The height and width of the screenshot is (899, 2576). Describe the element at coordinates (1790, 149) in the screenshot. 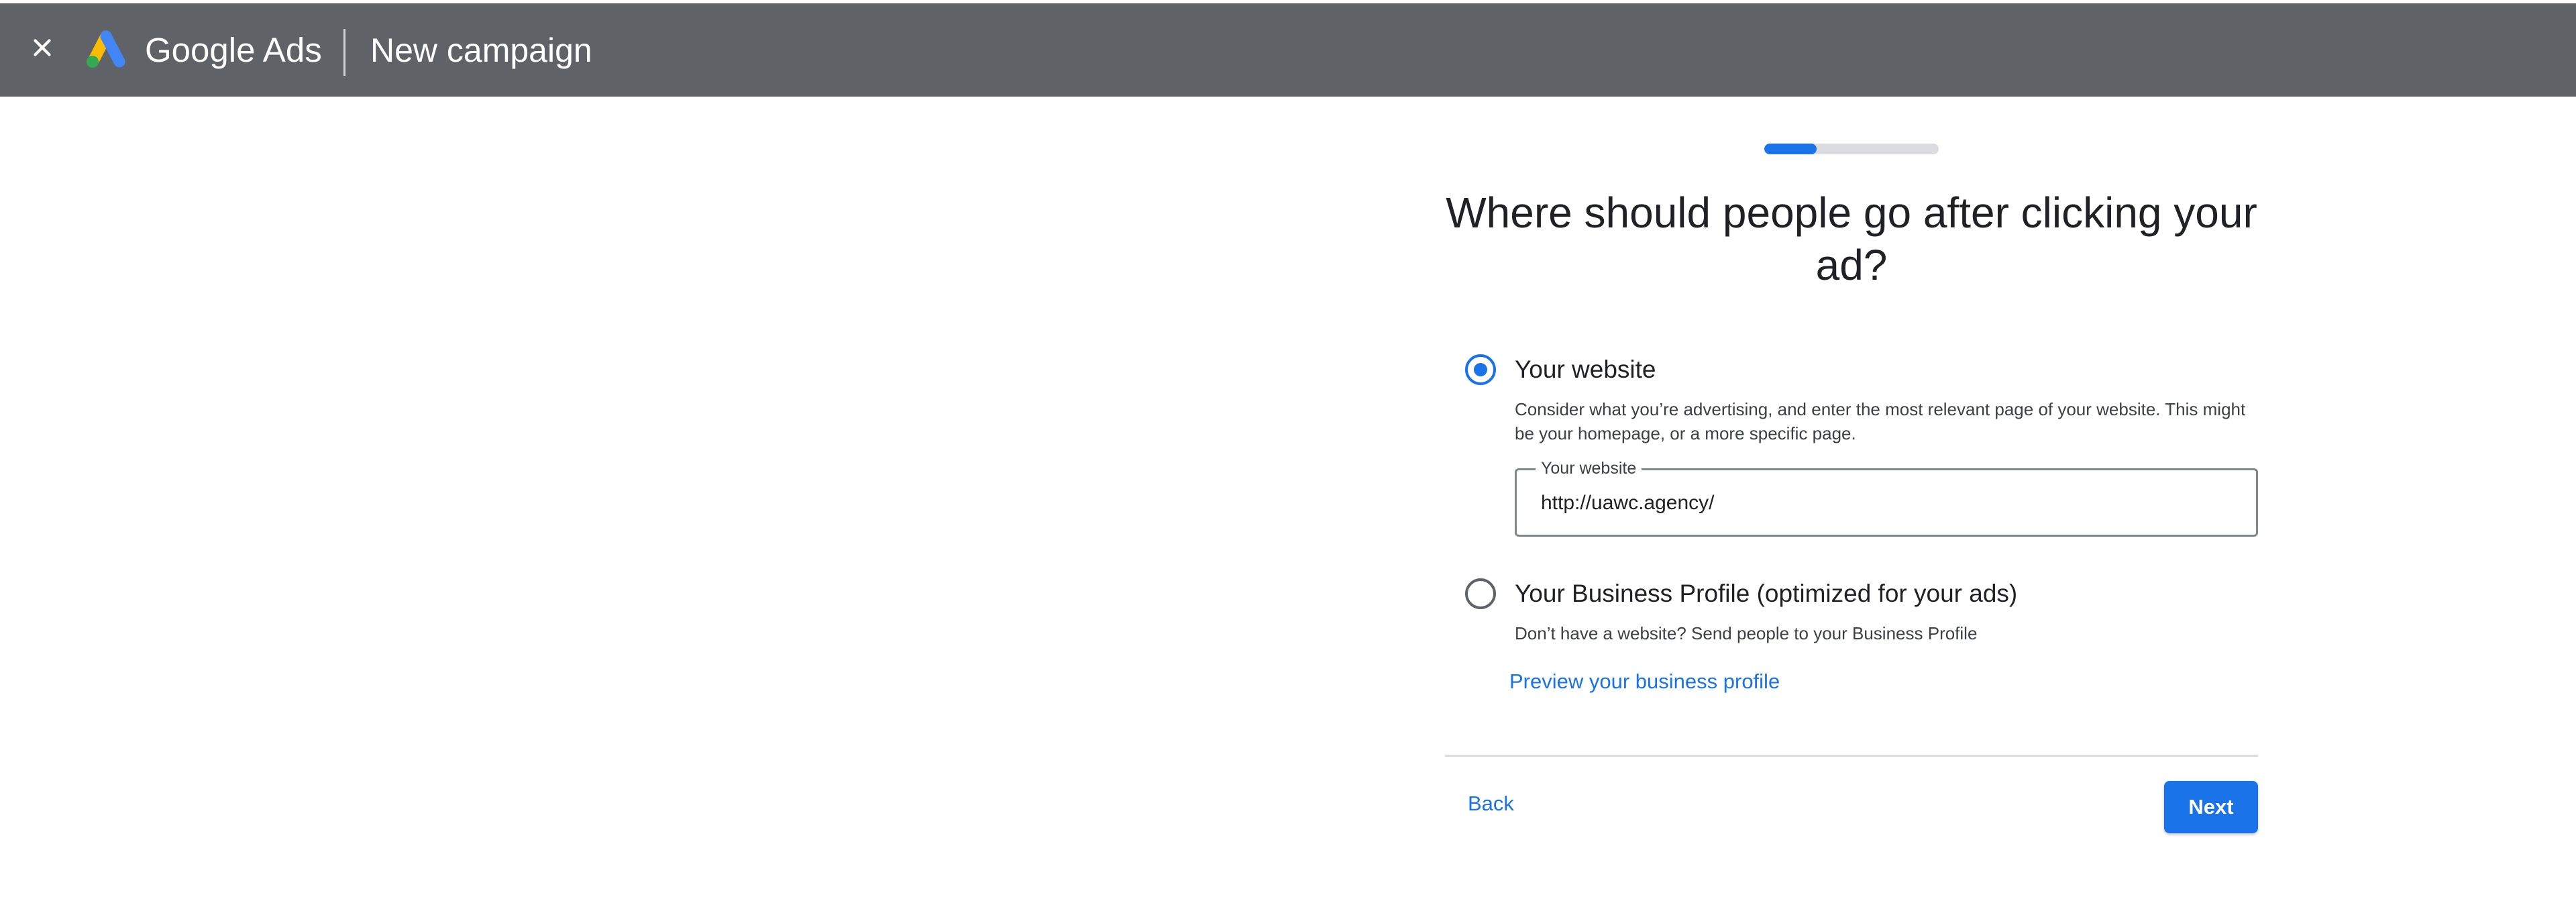

I see `progress-bar-fill` at that location.